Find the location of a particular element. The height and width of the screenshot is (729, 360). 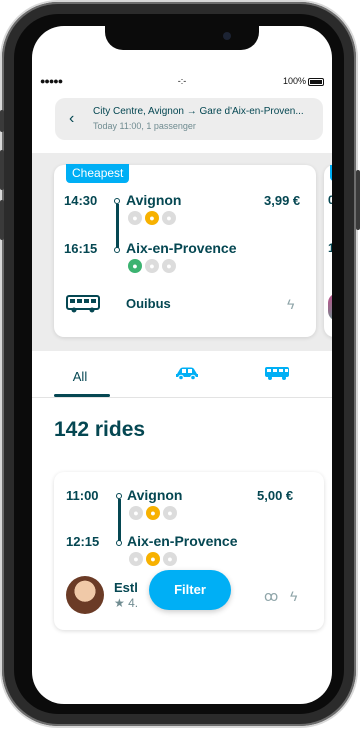

price: 5,00 € is located at coordinates (275, 495).